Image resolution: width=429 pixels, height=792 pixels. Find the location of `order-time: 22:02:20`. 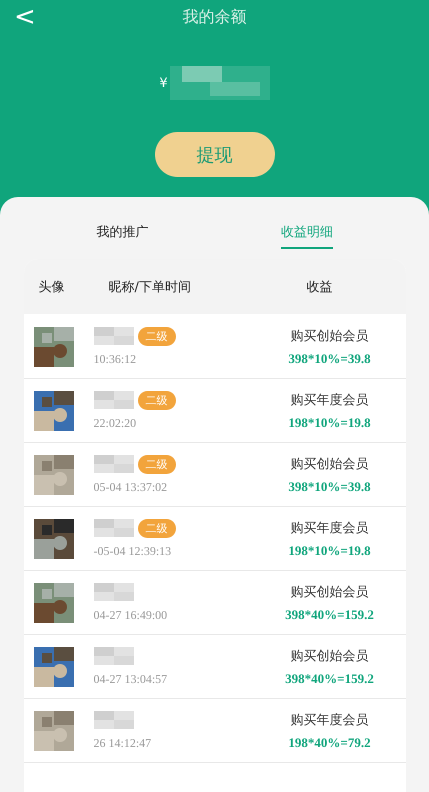

order-time: 22:02:20 is located at coordinates (116, 423).